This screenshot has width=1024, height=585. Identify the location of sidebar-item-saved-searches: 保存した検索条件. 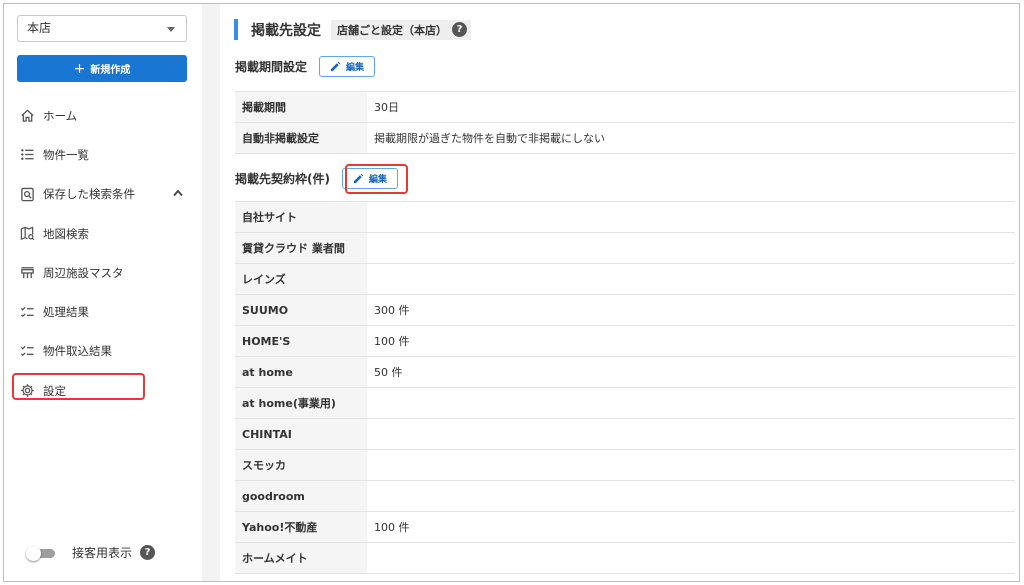
(103, 194).